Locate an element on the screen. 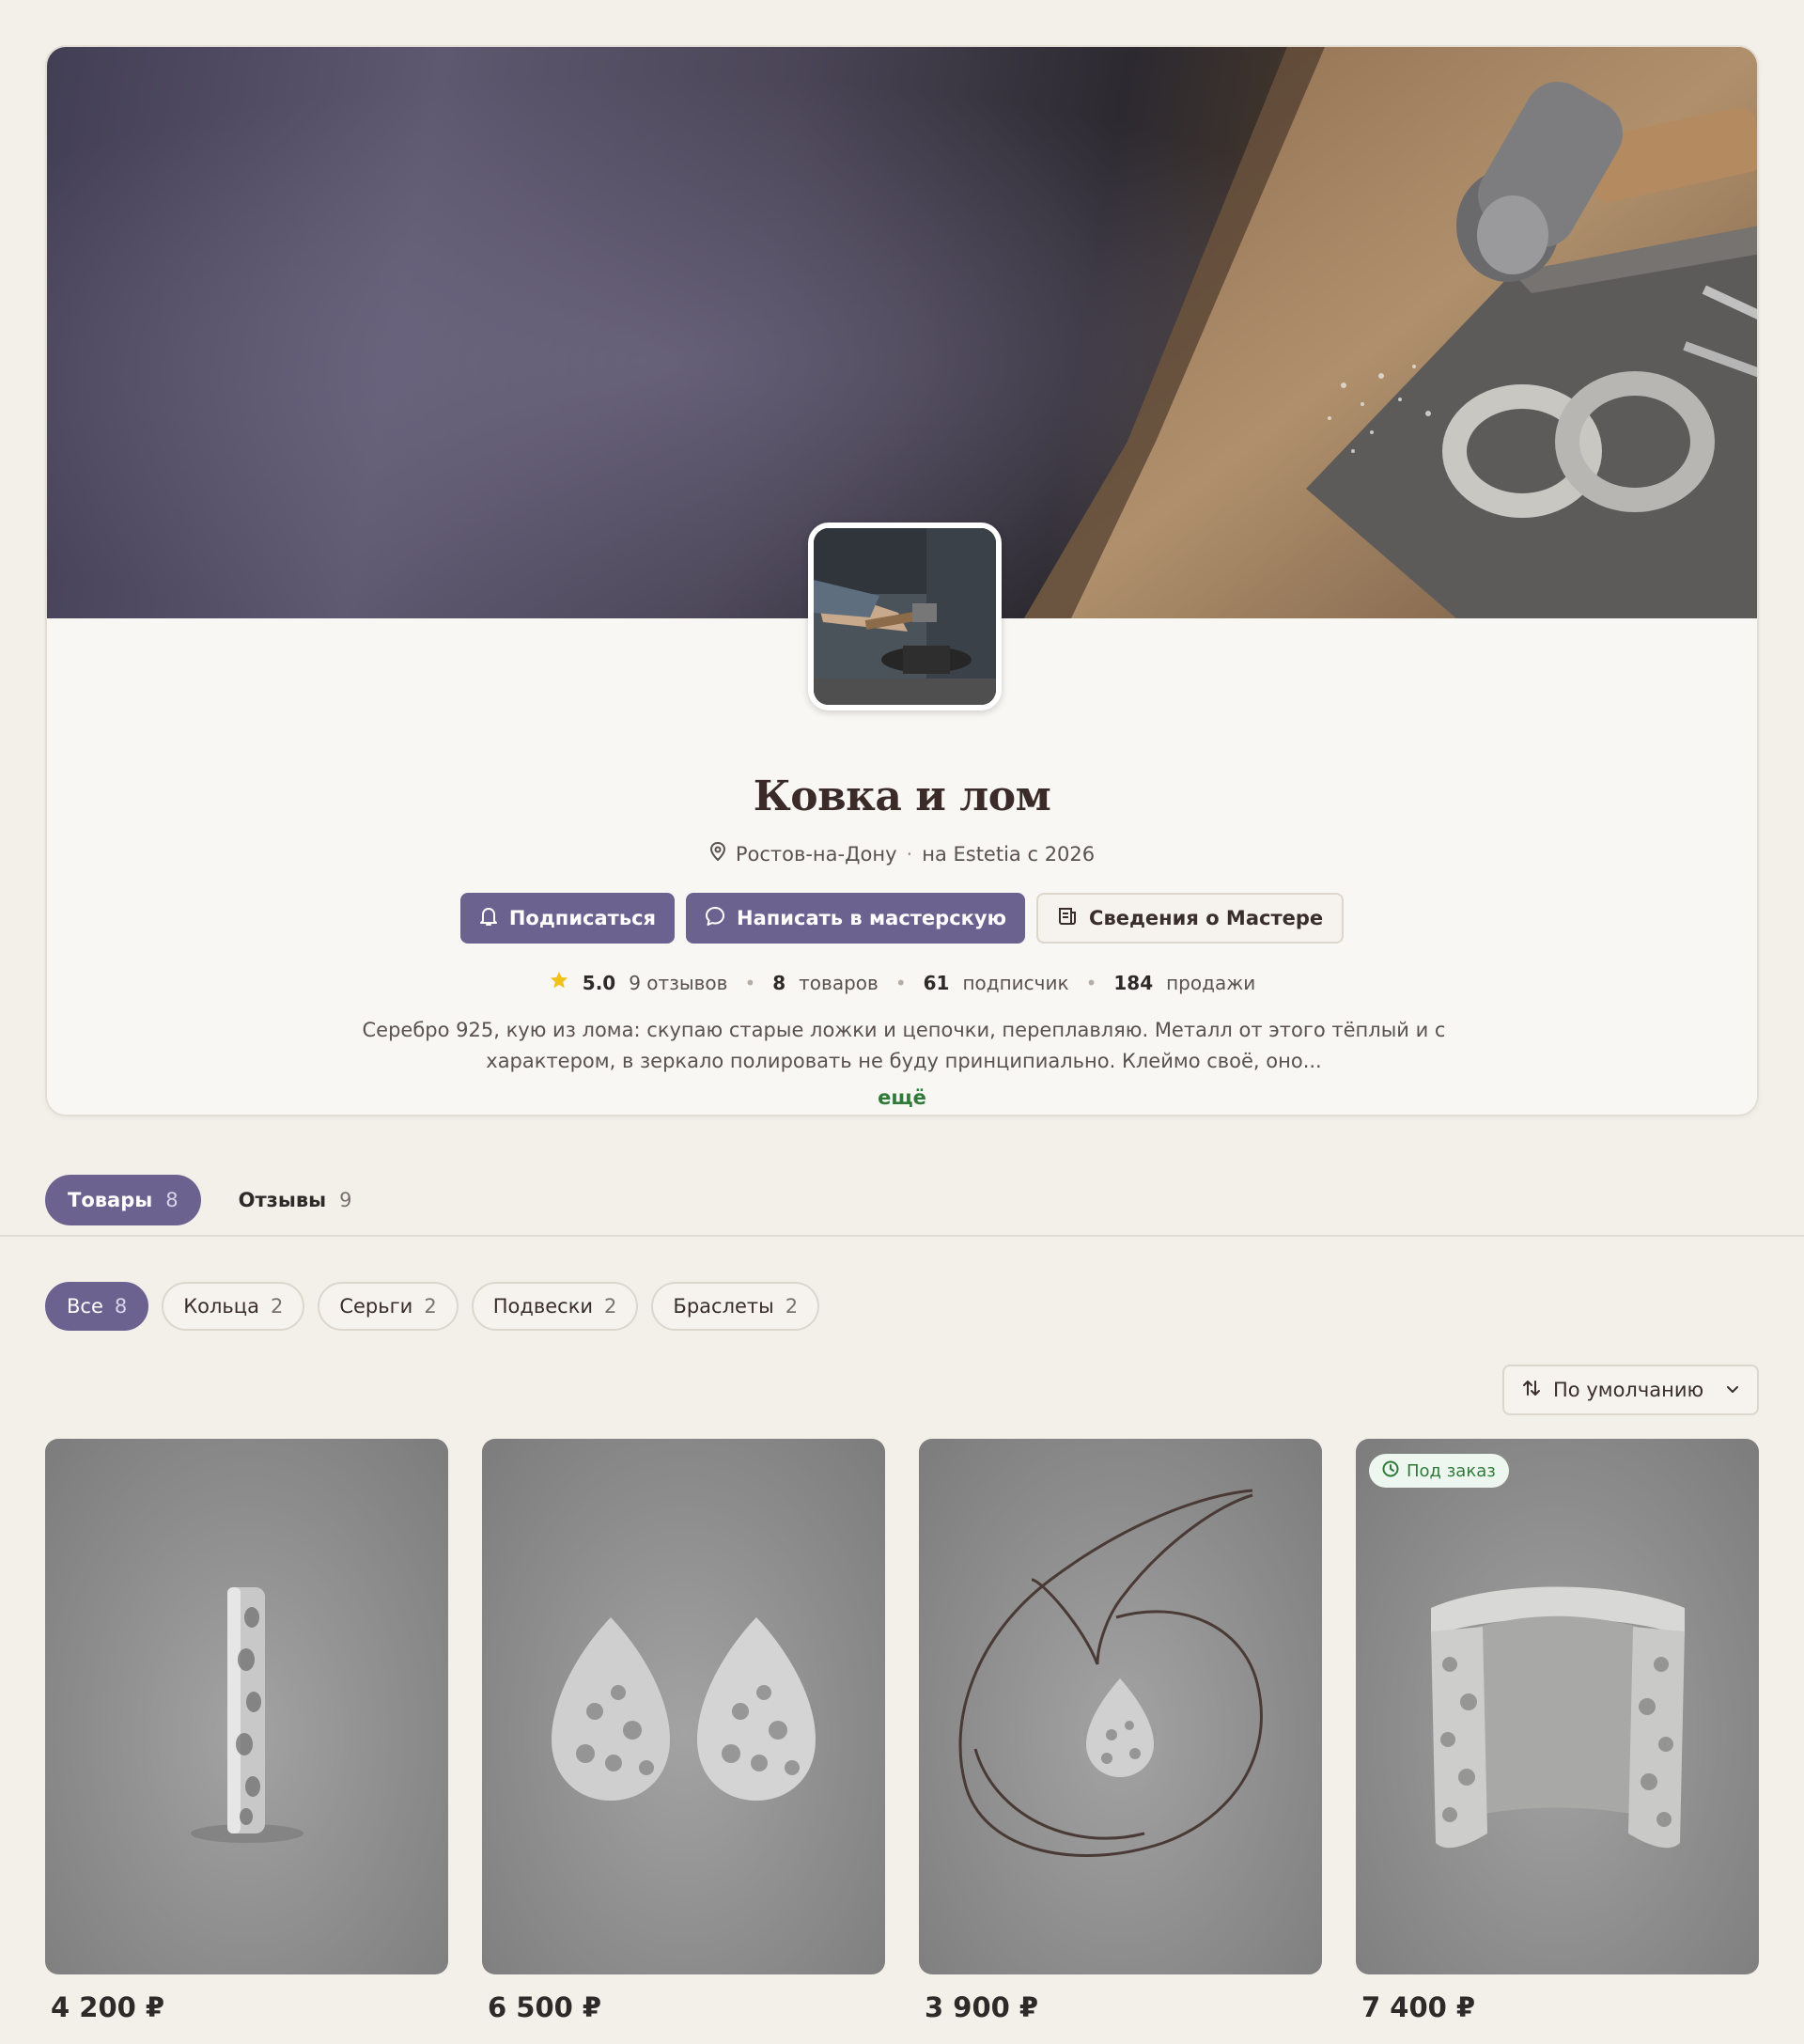 This screenshot has height=2044, width=1804. chip-label: Серьги is located at coordinates (376, 1306).